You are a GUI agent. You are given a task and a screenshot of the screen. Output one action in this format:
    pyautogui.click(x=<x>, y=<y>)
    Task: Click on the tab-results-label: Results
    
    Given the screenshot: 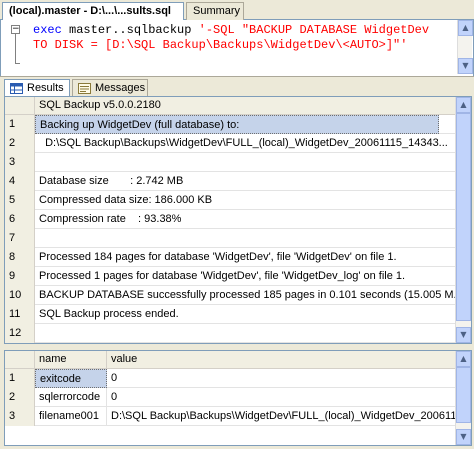 What is the action you would take?
    pyautogui.click(x=45, y=88)
    